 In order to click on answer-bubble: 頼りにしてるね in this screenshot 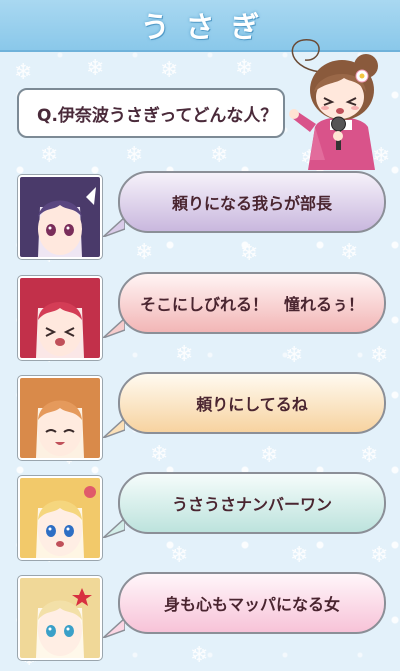, I will do `click(252, 403)`.